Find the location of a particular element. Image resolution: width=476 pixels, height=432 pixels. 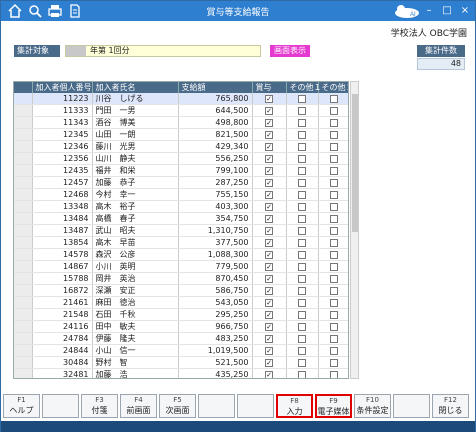

table-row: 21461 麻田 徳治 543,050 ✓ is located at coordinates (181, 303).